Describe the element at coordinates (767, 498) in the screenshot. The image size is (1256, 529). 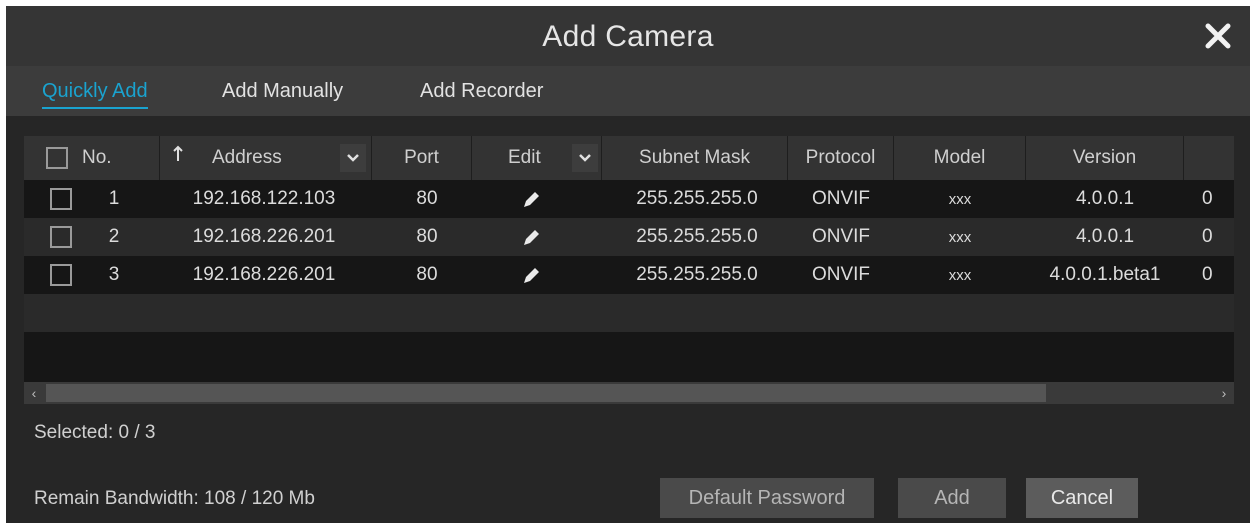
I see `default-password-button: Default Password` at that location.